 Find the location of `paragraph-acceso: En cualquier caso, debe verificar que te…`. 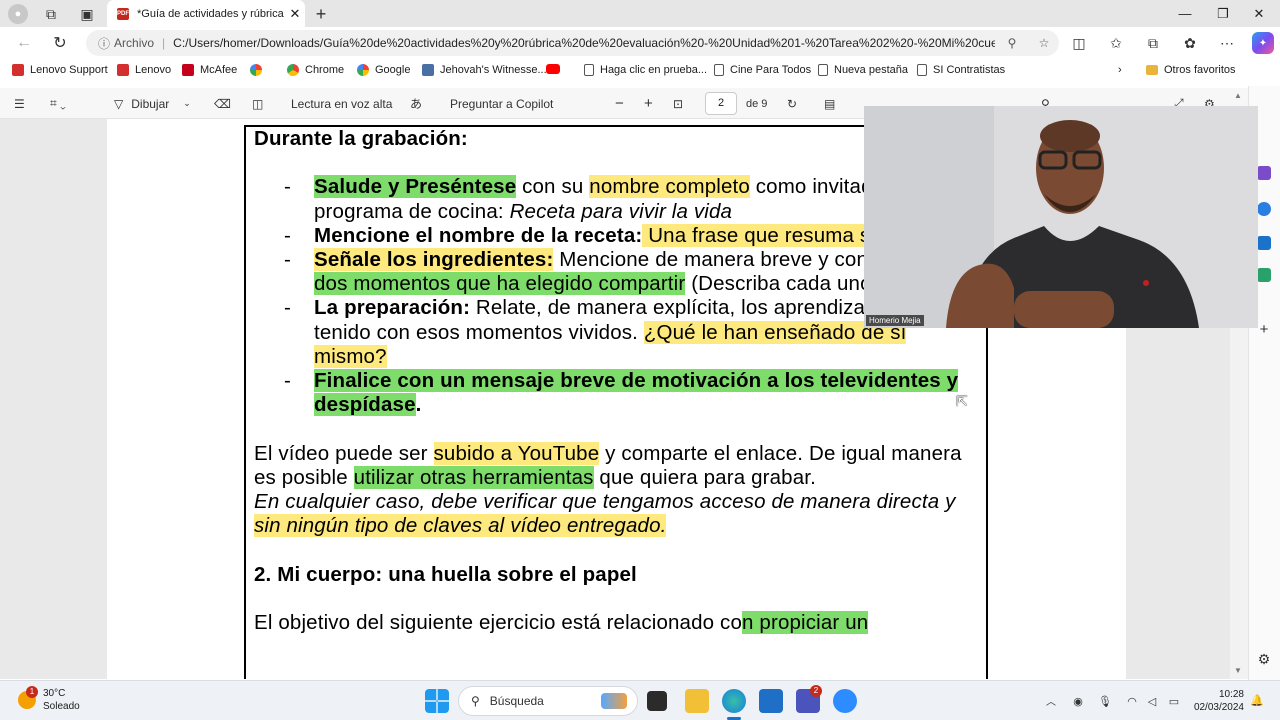

paragraph-acceso: En cualquier caso, debe verificar que te… is located at coordinates (605, 514).